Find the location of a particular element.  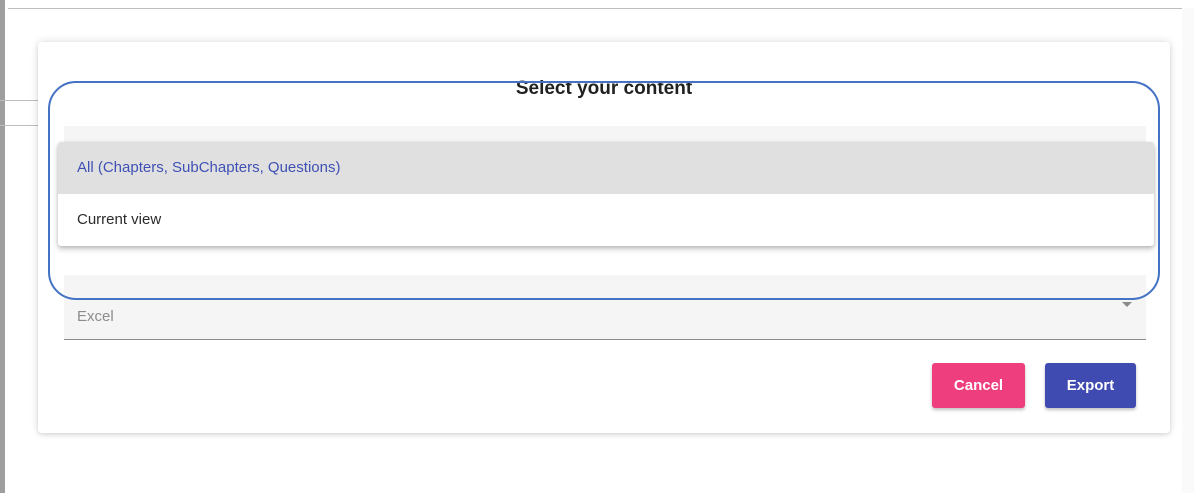

dropdown-option-current-view: Current view is located at coordinates (606, 220).